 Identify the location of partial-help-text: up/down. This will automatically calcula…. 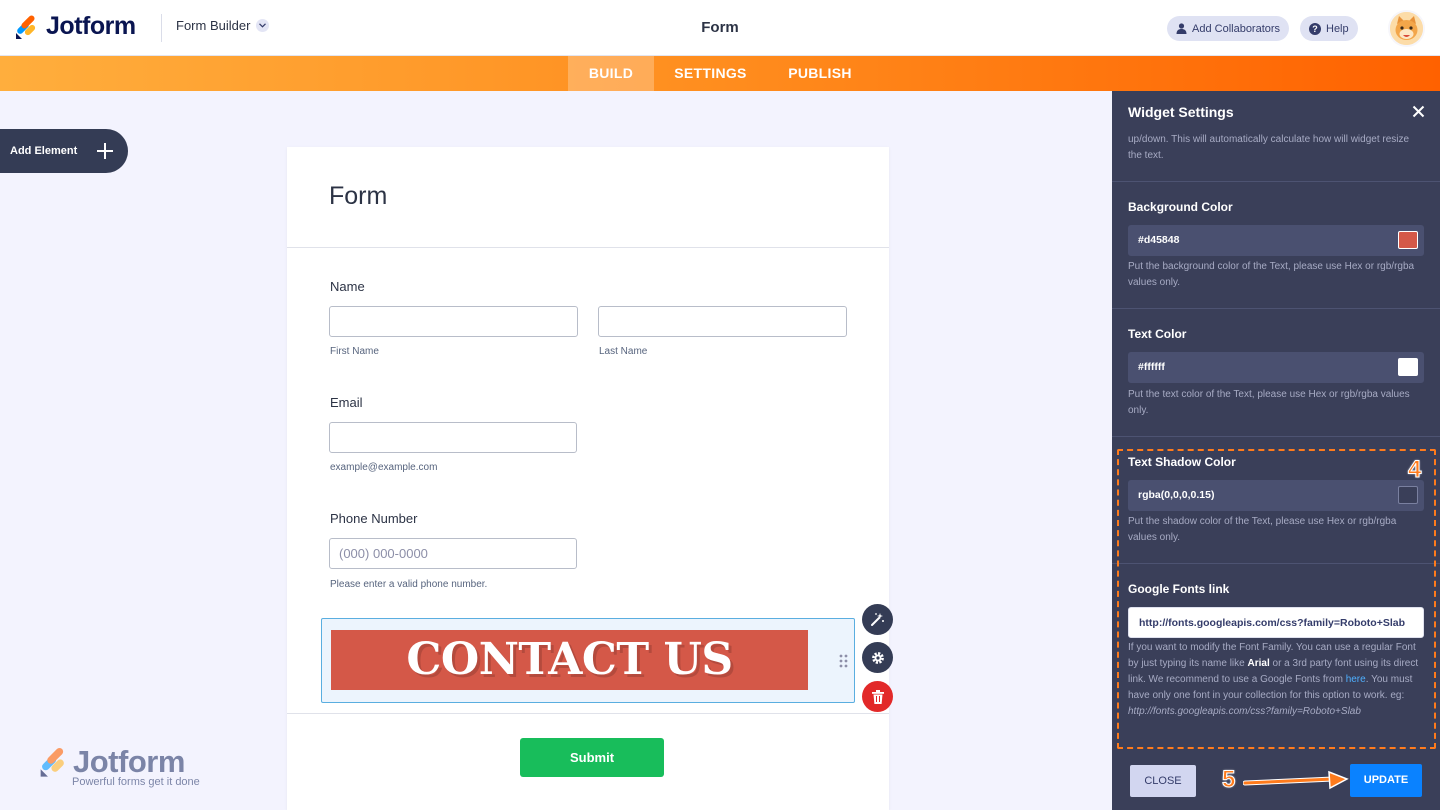
(1269, 147).